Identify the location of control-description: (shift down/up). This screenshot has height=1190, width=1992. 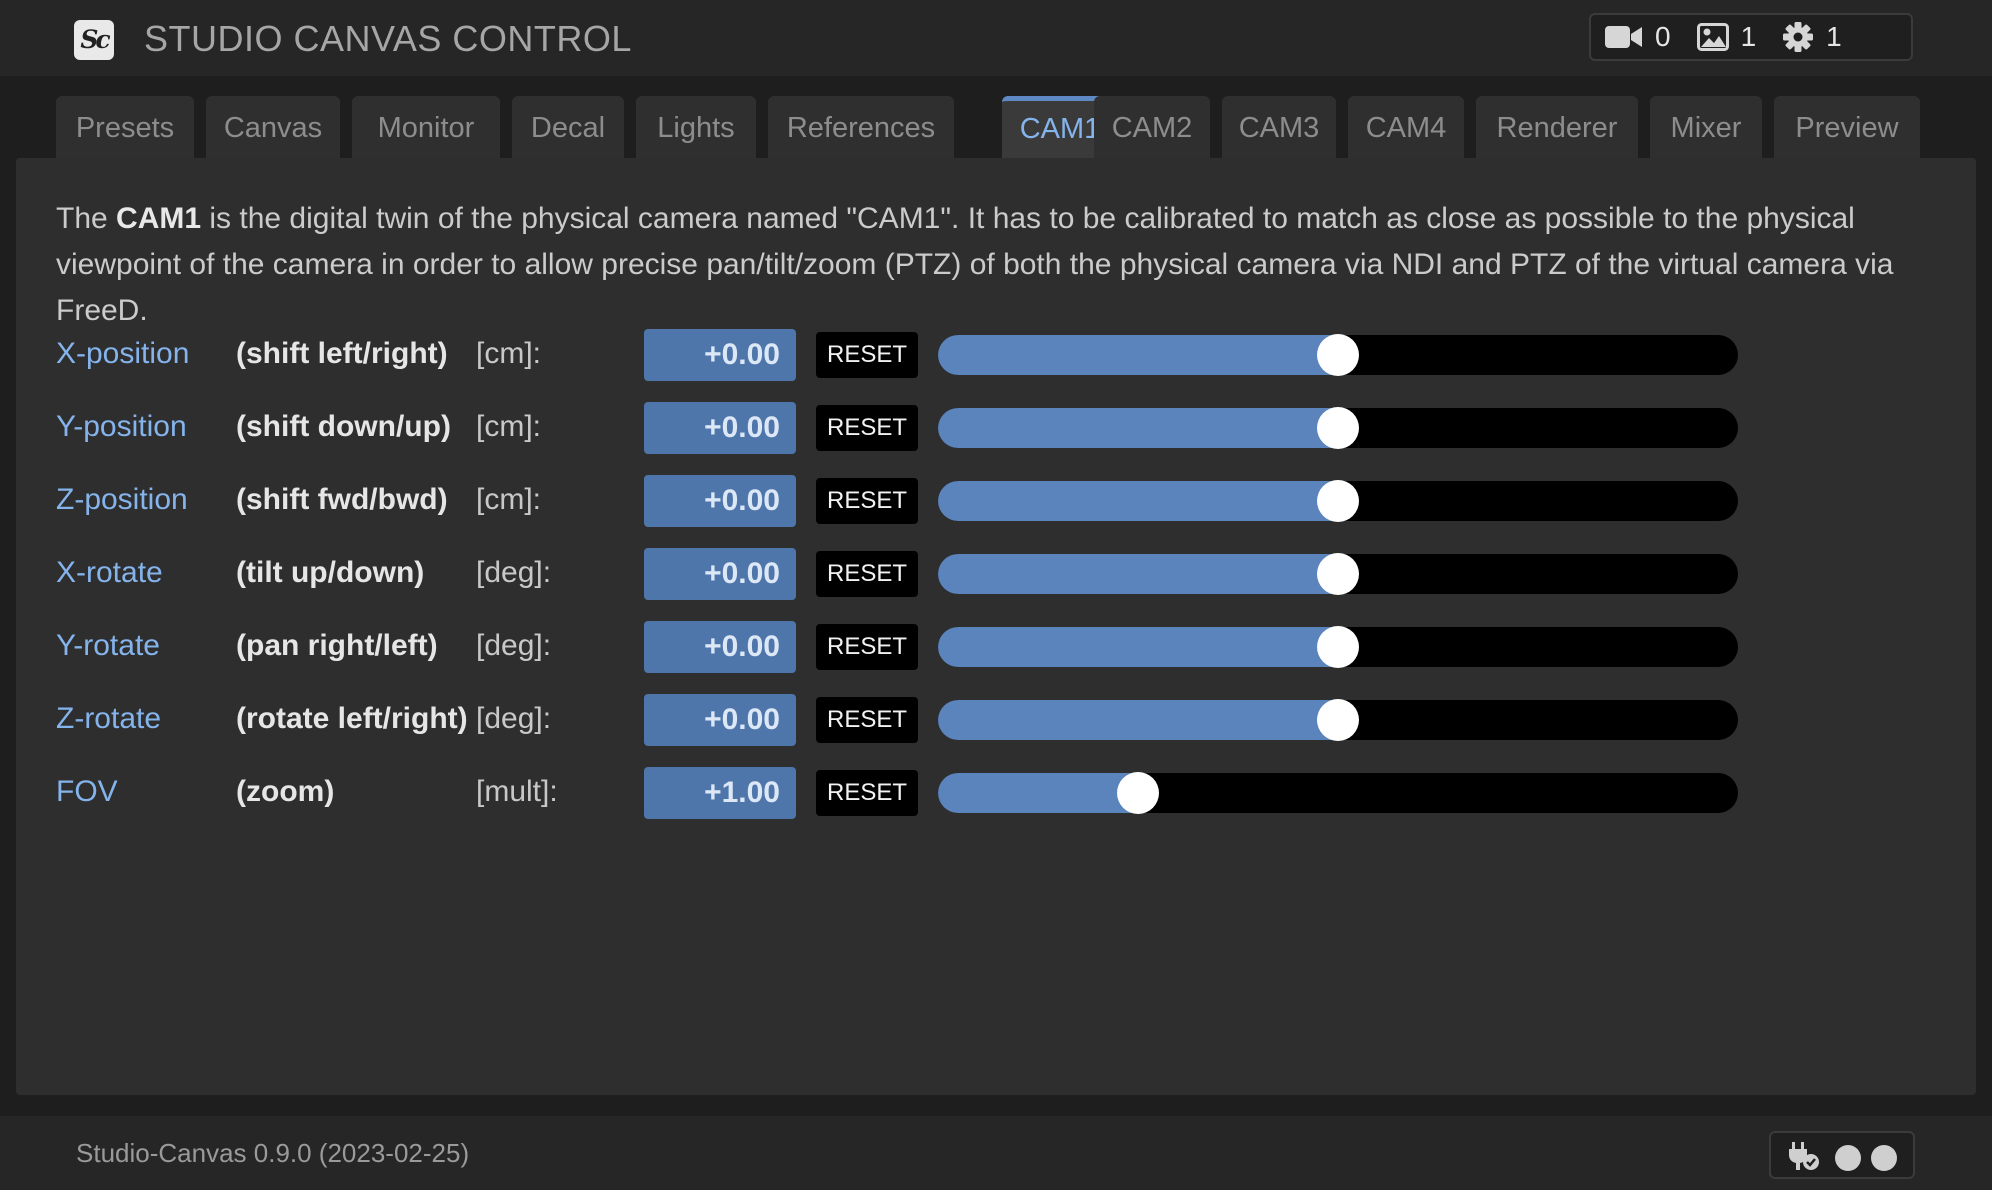
(343, 426).